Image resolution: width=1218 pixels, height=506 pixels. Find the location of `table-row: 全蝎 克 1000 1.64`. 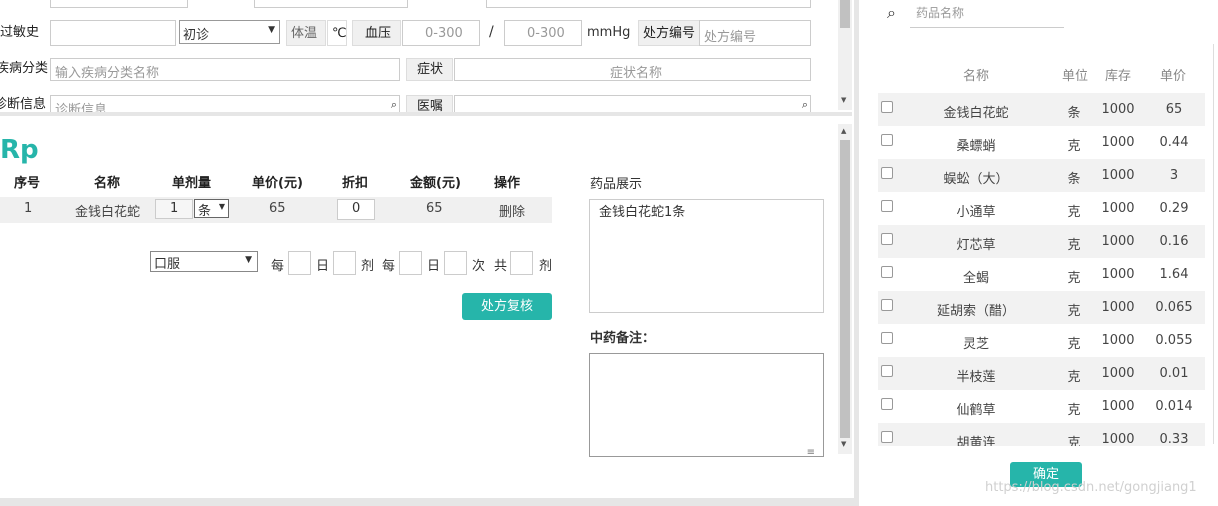

table-row: 全蝎 克 1000 1.64 is located at coordinates (1041, 274).